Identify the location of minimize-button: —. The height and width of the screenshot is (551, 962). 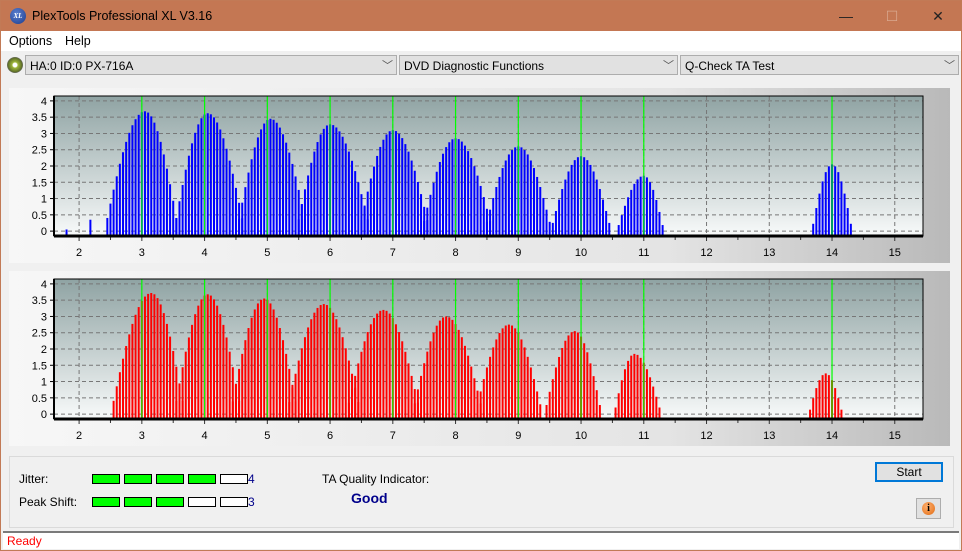
(846, 16).